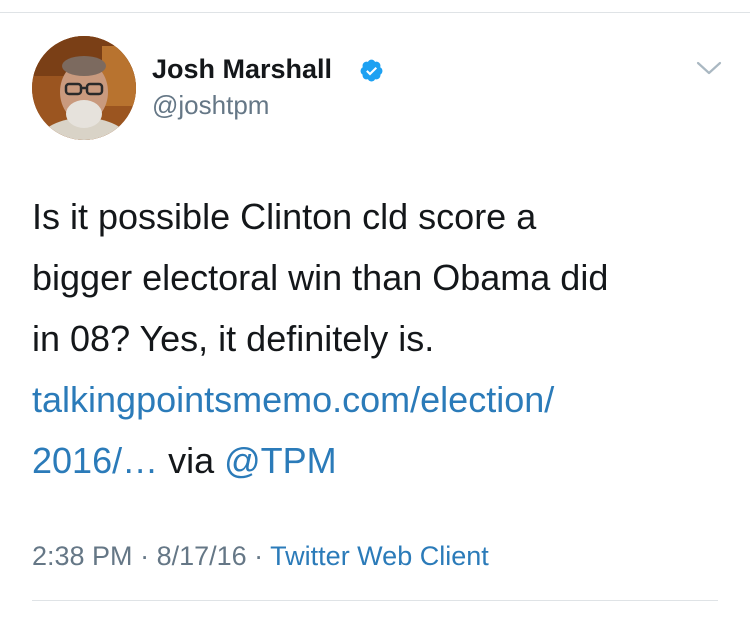 This screenshot has height=618, width=750. What do you see at coordinates (293, 399) in the screenshot?
I see `tweet-url-link: talkingpointsmemo.com/election/` at bounding box center [293, 399].